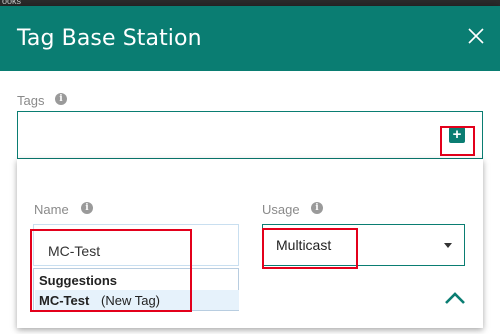 The width and height of the screenshot is (500, 334). Describe the element at coordinates (111, 270) in the screenshot. I see `highlight-name-suggestion` at that location.